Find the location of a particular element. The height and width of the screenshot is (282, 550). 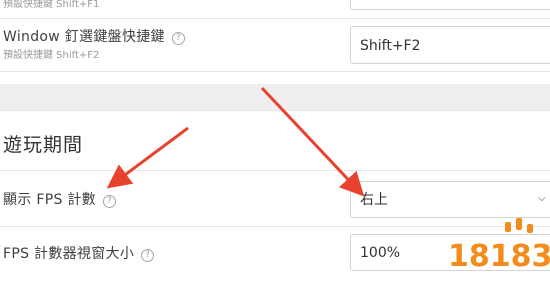

watermark-text: 18183 is located at coordinates (499, 256).